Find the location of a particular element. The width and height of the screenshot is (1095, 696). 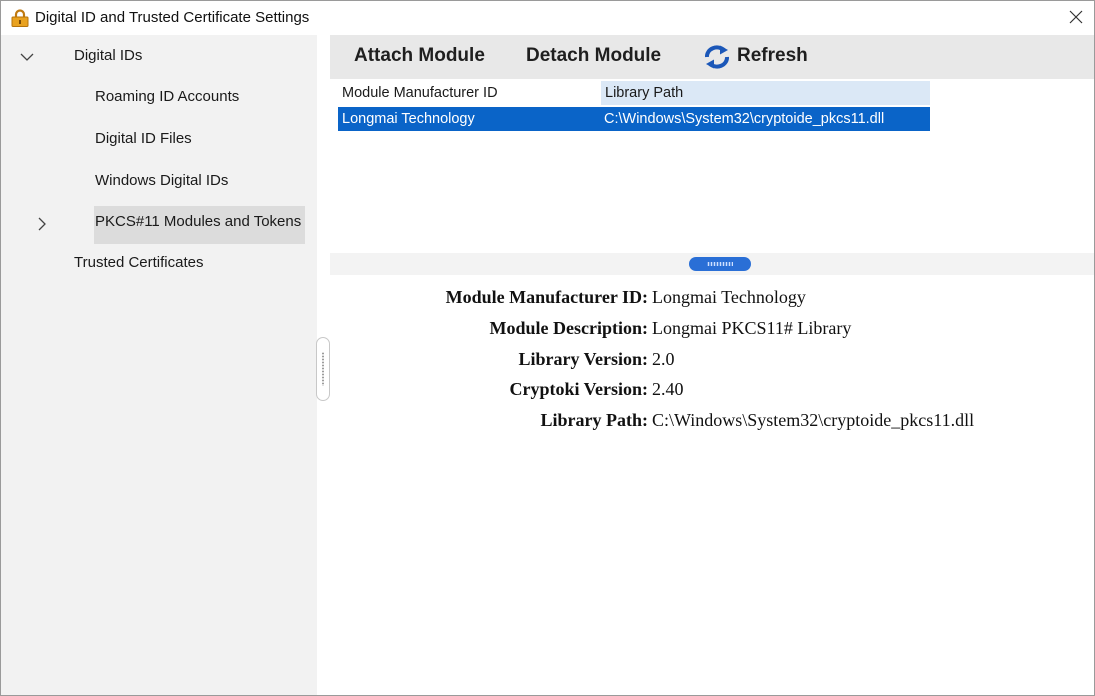

pane-splitter is located at coordinates (712, 264).